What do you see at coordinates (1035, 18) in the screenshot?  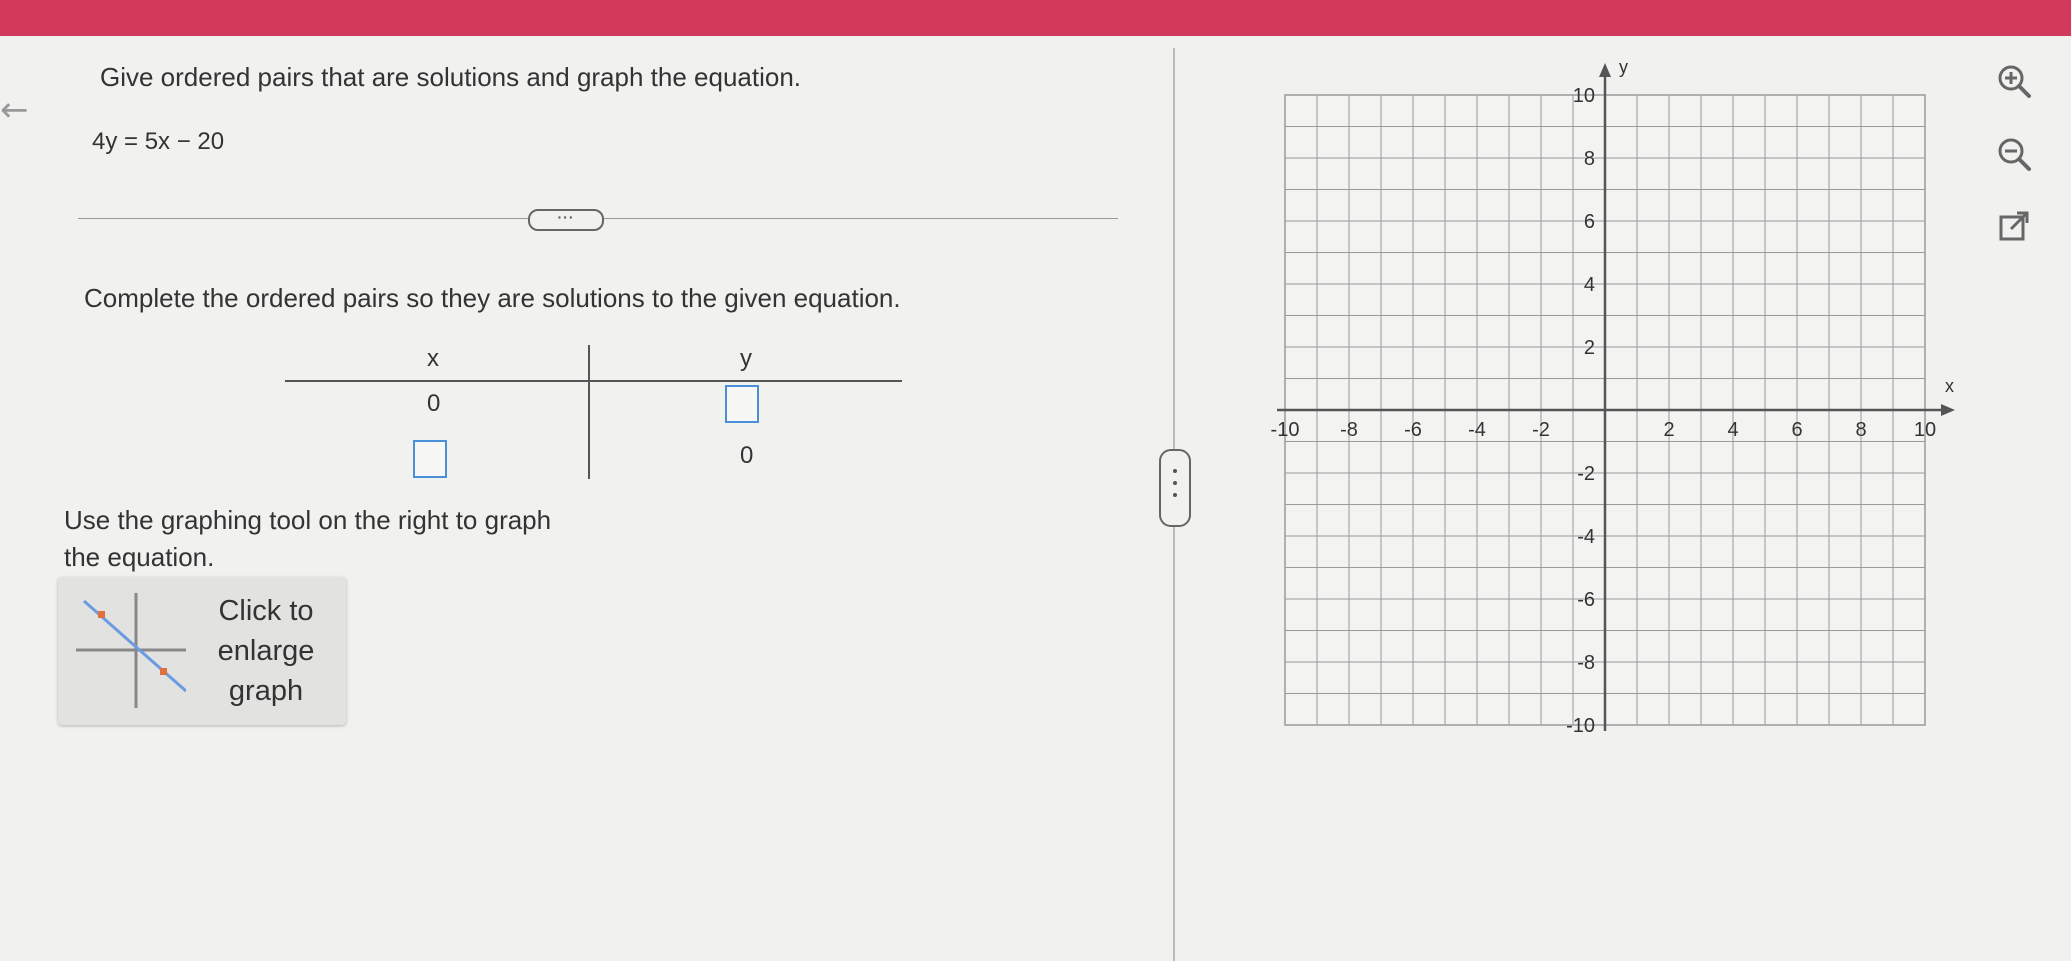 I see `top-bar` at bounding box center [1035, 18].